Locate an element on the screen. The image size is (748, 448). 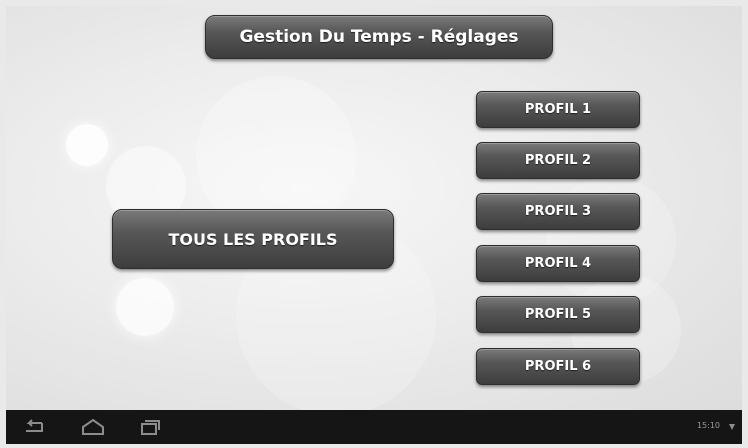
recent-apps-icon is located at coordinates (150, 427).